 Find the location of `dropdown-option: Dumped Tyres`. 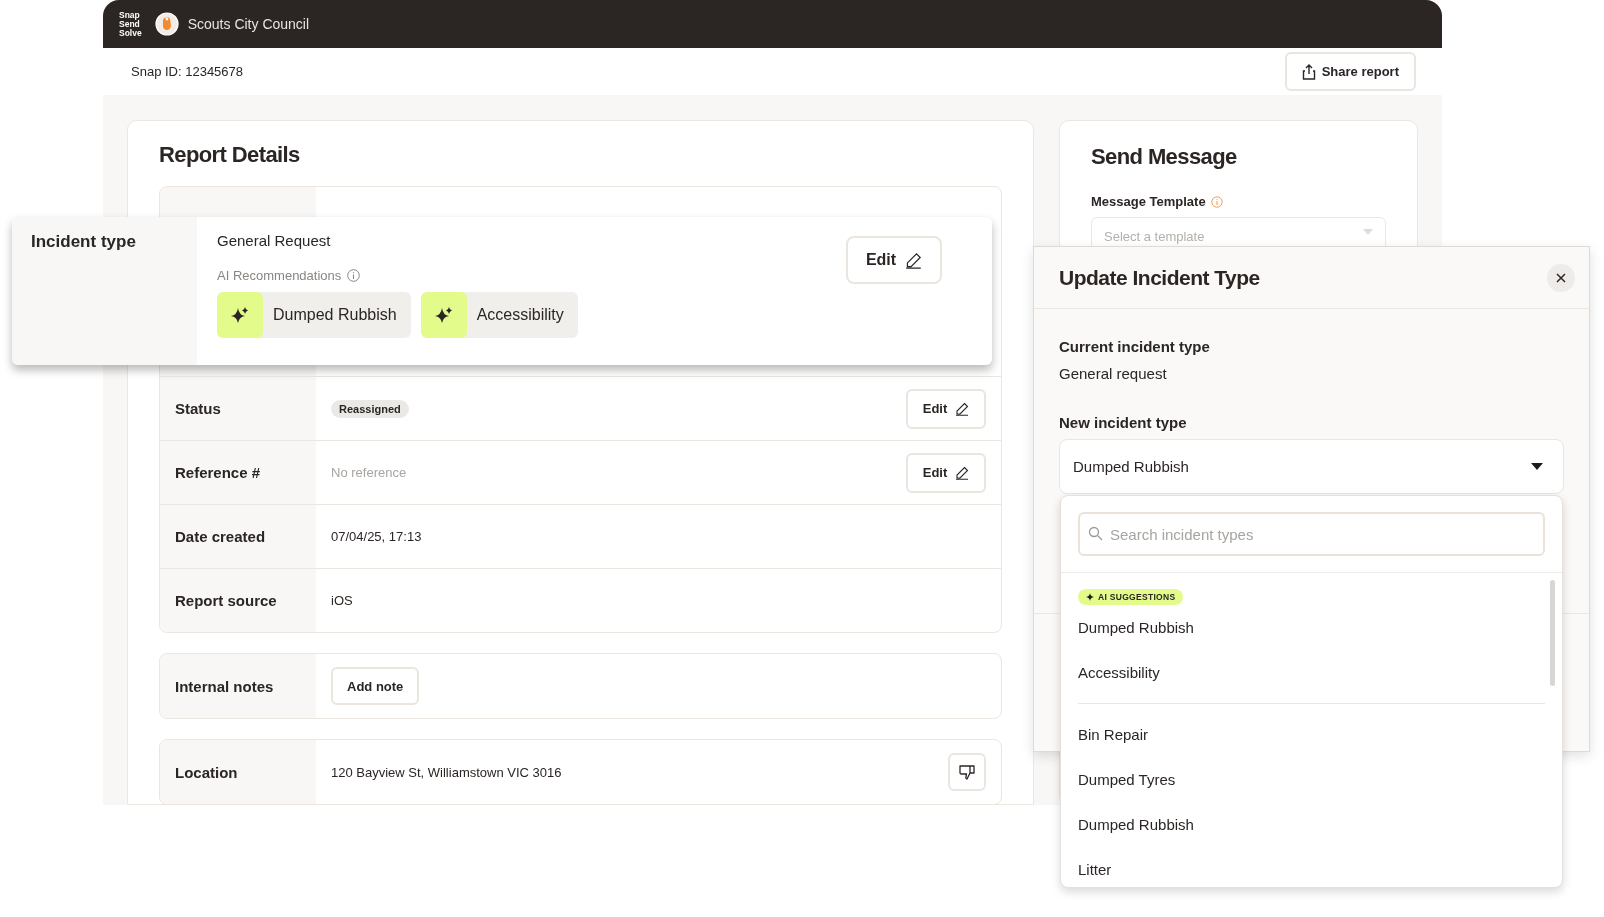

dropdown-option: Dumped Tyres is located at coordinates (1311, 779).